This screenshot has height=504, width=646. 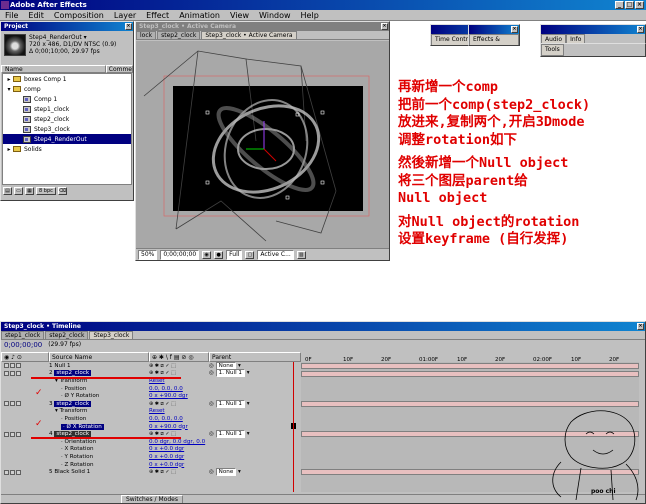 I want to click on project-item: step1_clock, so click(x=67, y=109).